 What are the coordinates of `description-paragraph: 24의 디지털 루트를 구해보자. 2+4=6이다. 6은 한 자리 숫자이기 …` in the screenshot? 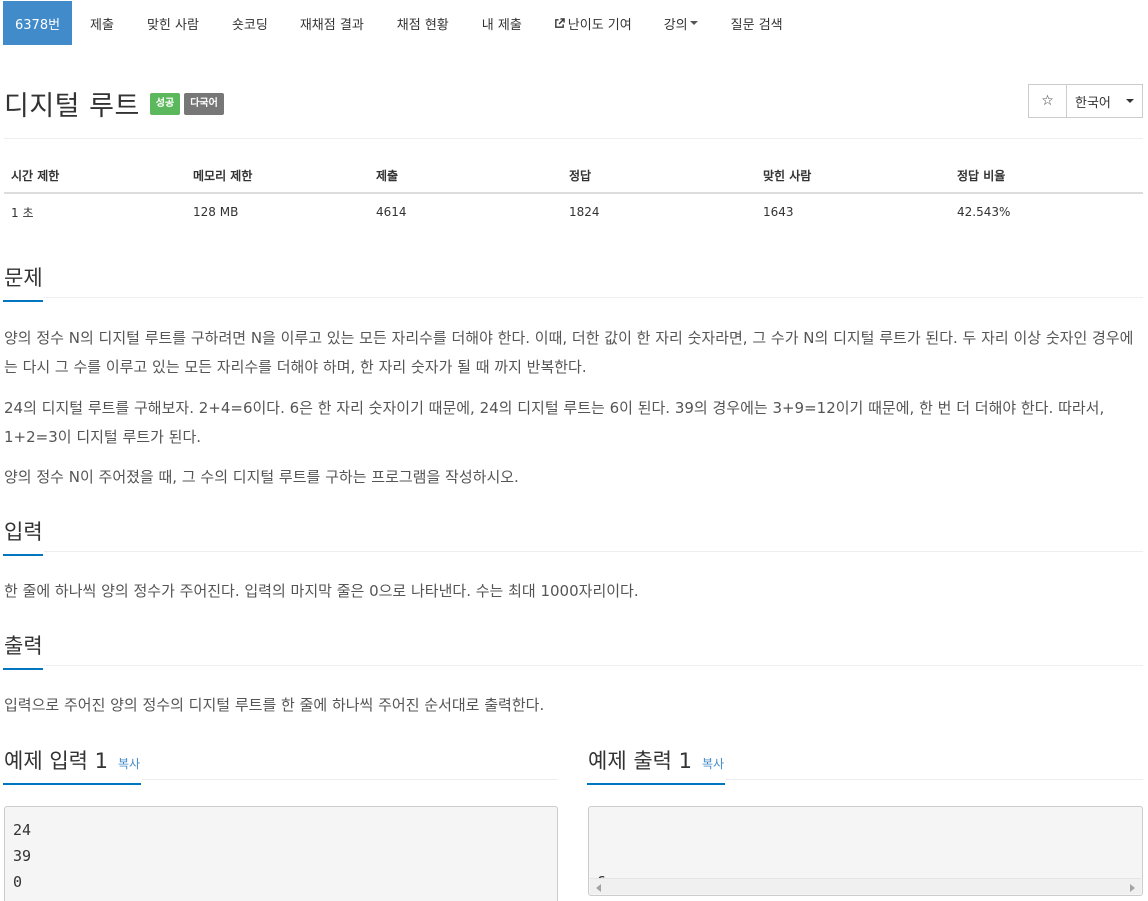 It's located at (554, 422).